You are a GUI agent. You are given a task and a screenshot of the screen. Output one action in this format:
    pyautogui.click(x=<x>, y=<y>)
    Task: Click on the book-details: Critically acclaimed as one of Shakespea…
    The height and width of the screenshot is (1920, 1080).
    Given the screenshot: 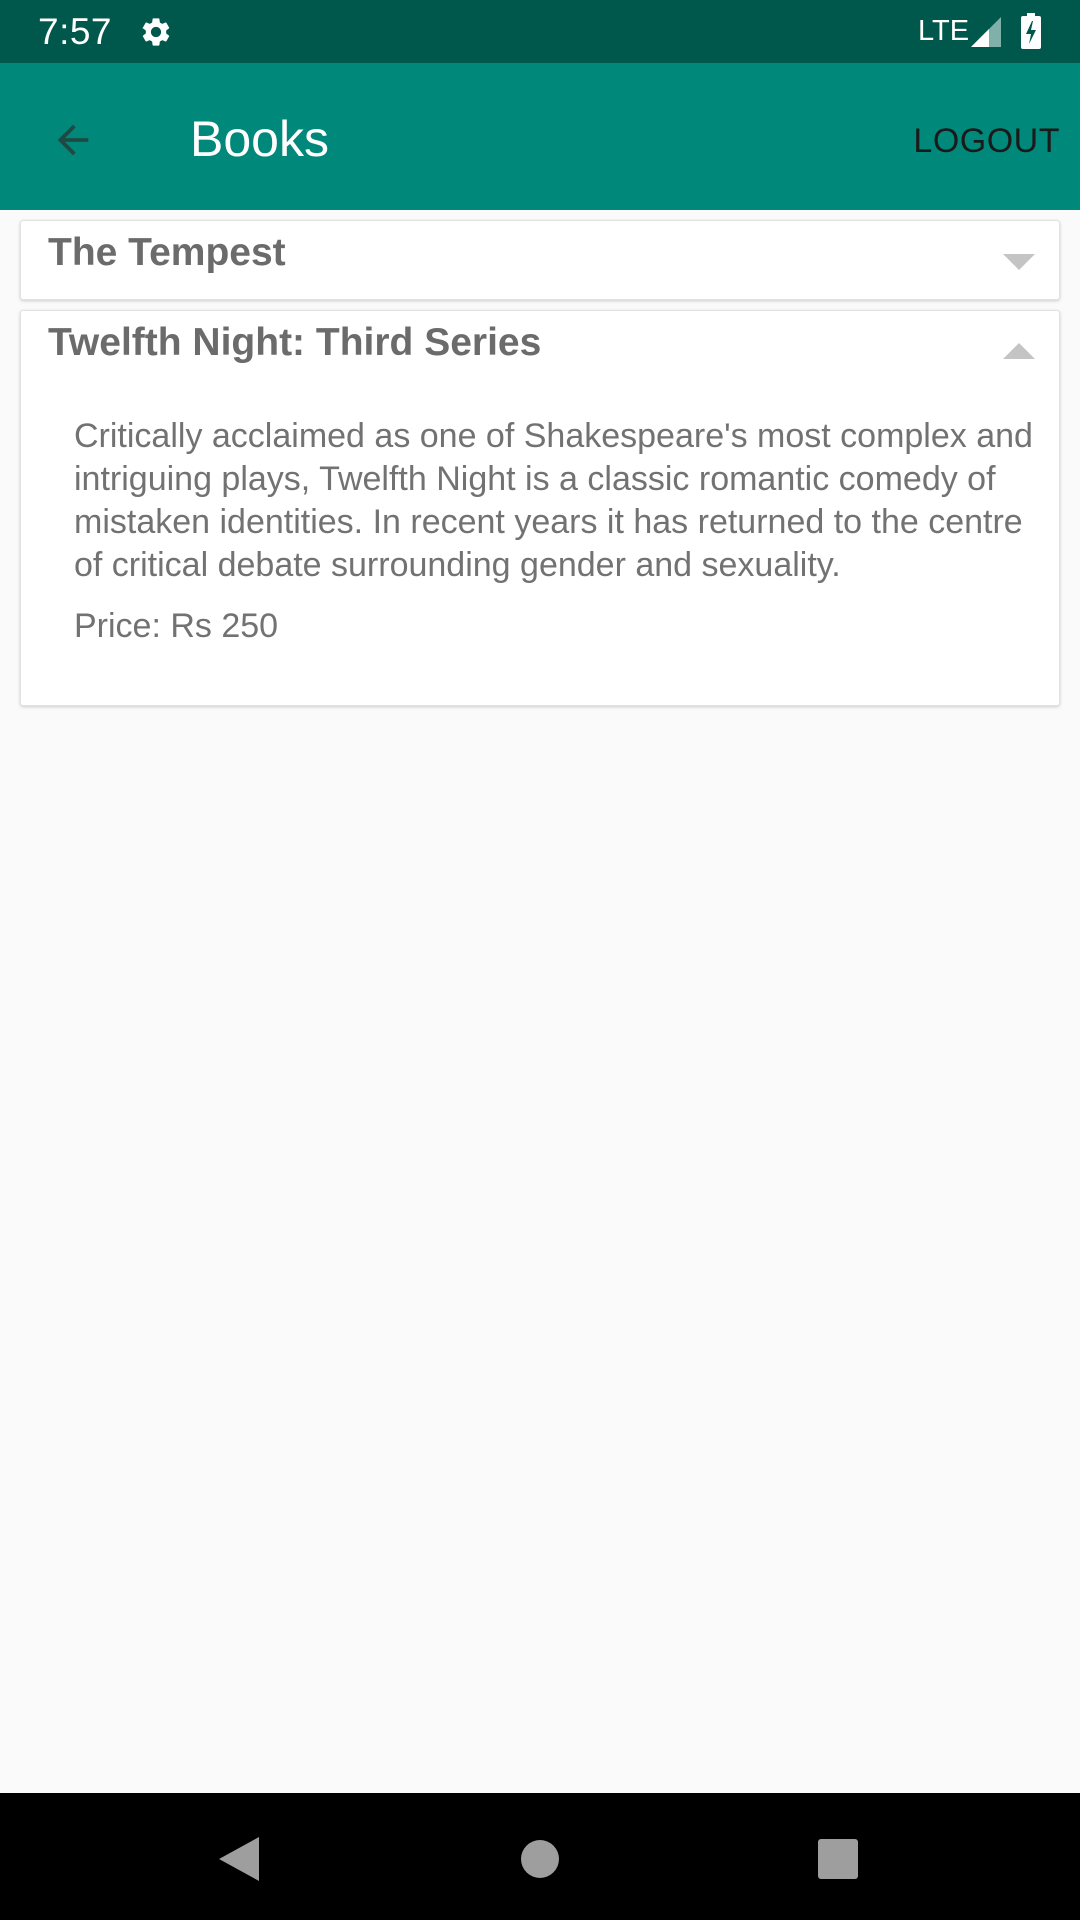 What is the action you would take?
    pyautogui.click(x=559, y=531)
    